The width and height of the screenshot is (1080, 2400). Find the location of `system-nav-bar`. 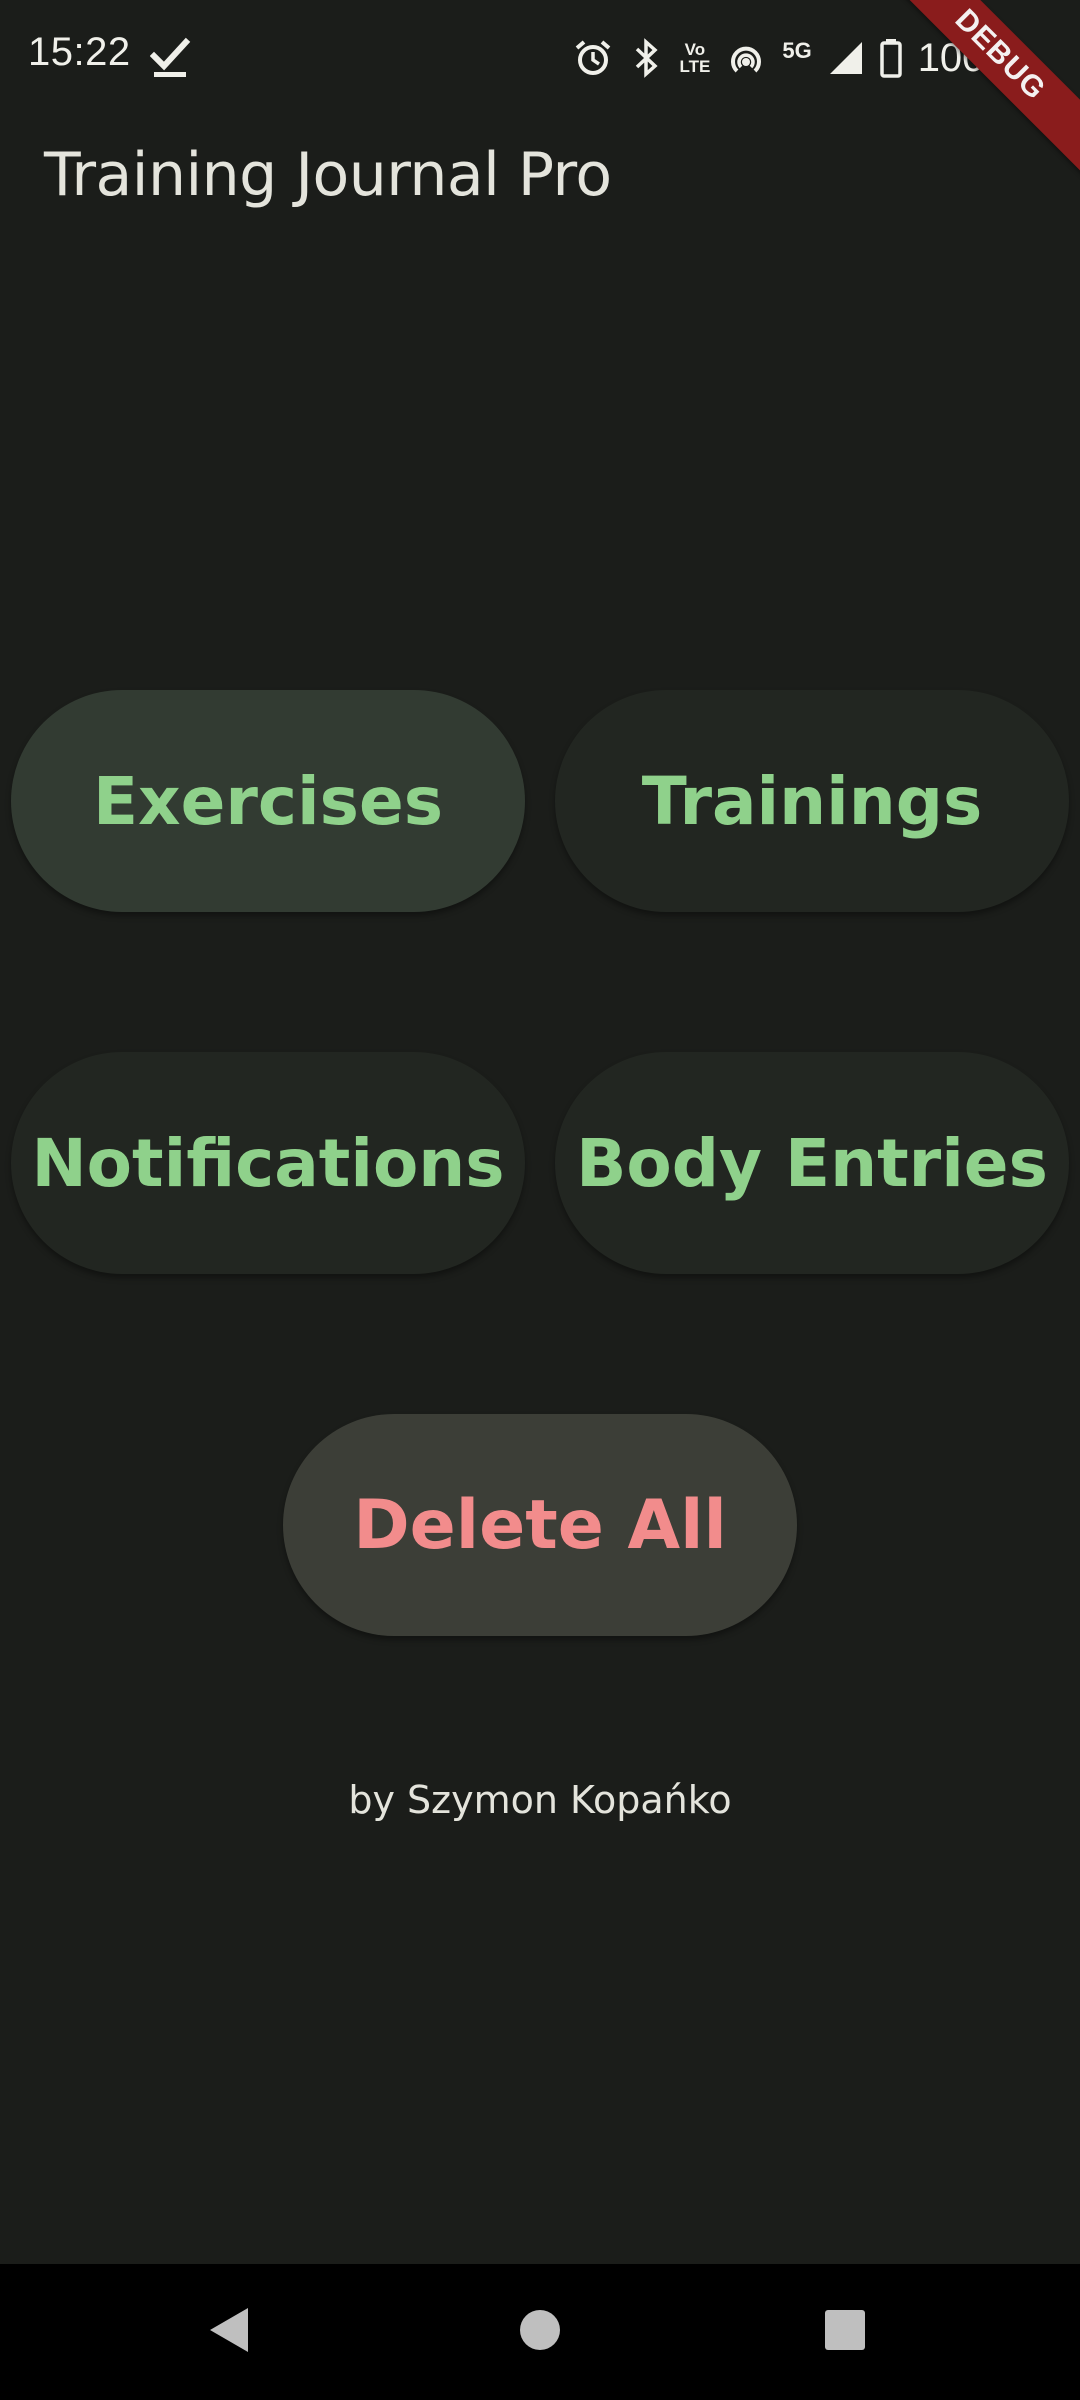

system-nav-bar is located at coordinates (540, 2332).